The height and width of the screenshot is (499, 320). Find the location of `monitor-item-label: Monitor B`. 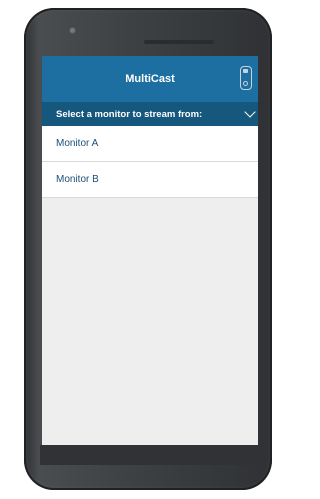

monitor-item-label: Monitor B is located at coordinates (77, 179).